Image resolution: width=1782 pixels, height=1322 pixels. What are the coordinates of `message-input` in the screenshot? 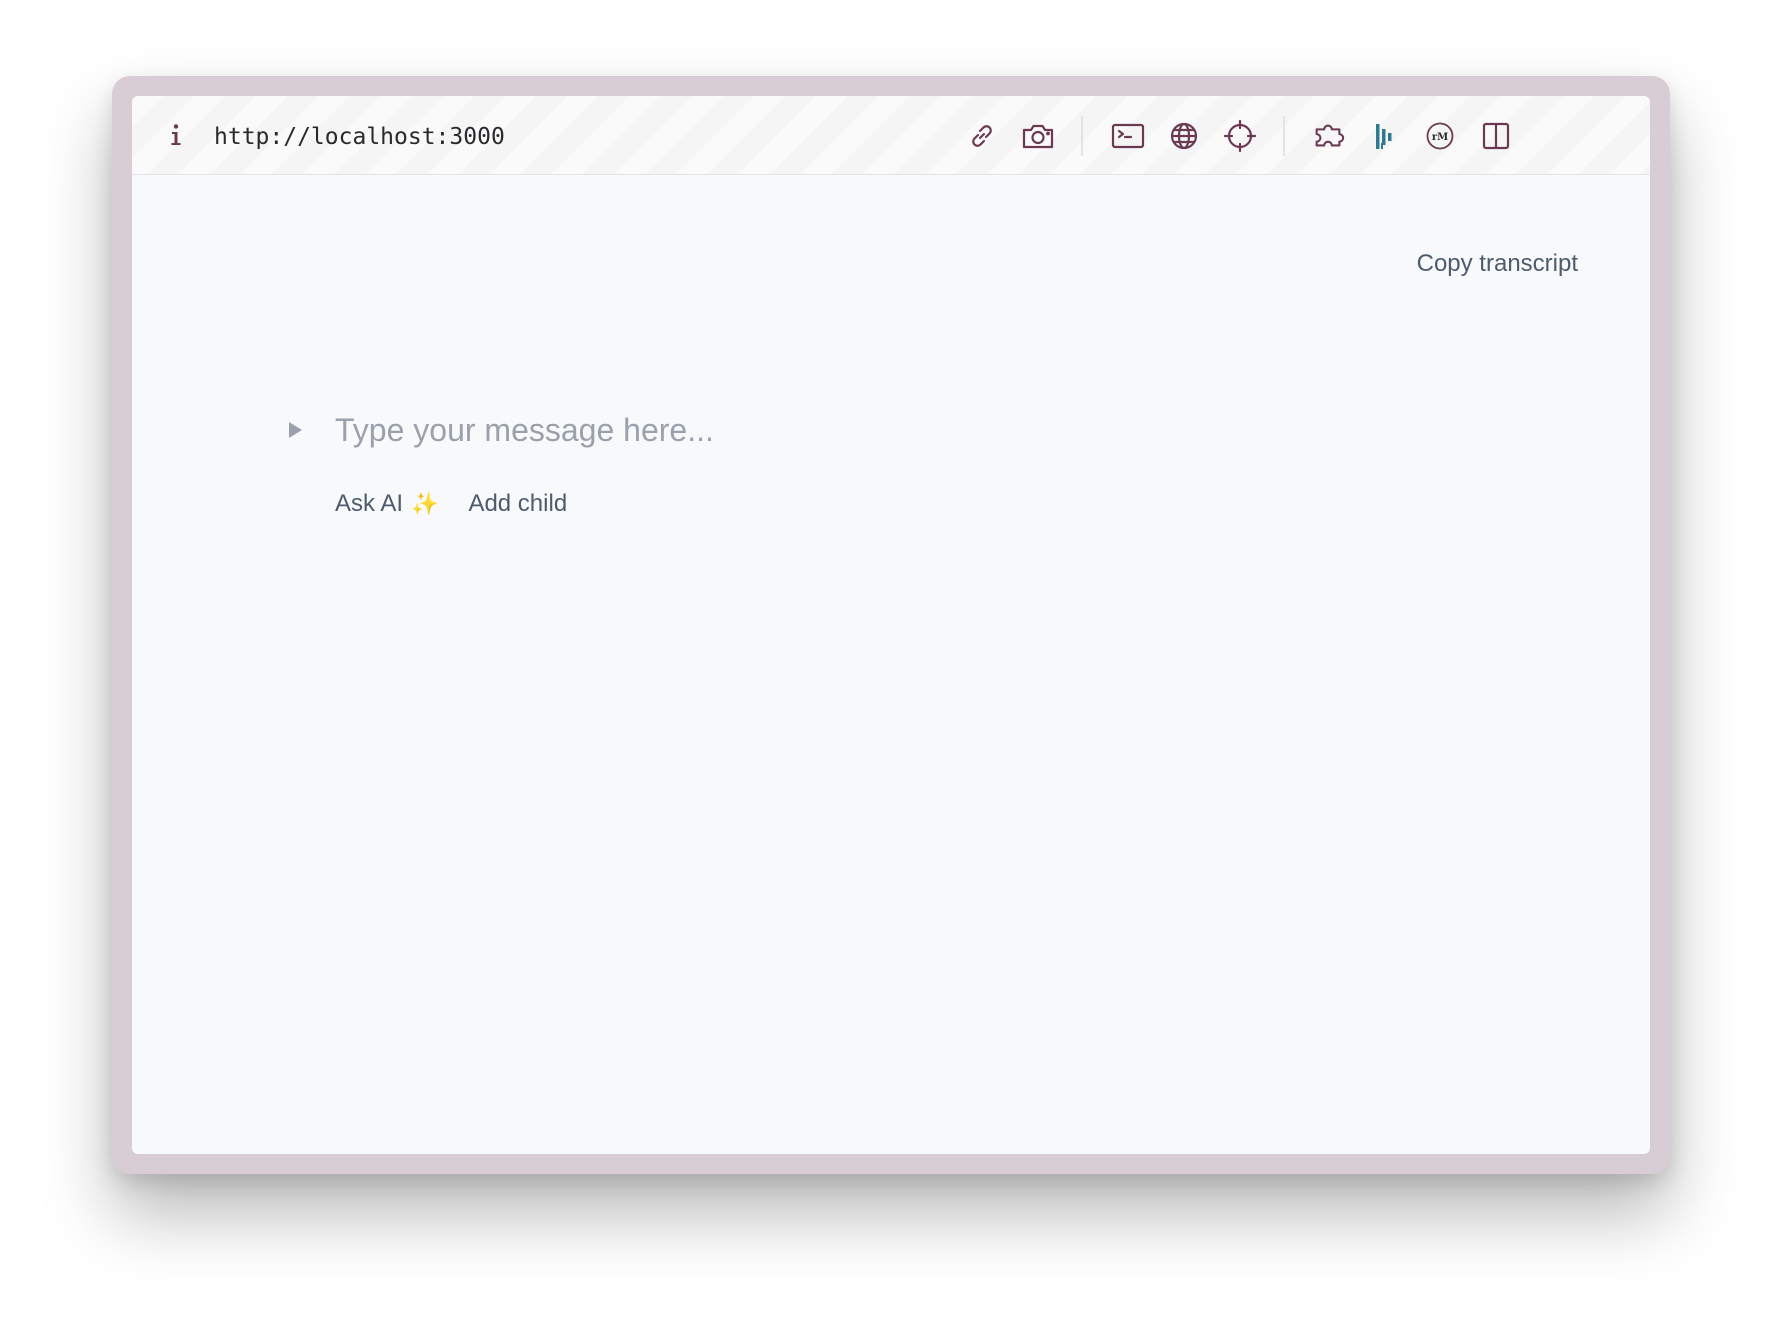 It's located at (685, 430).